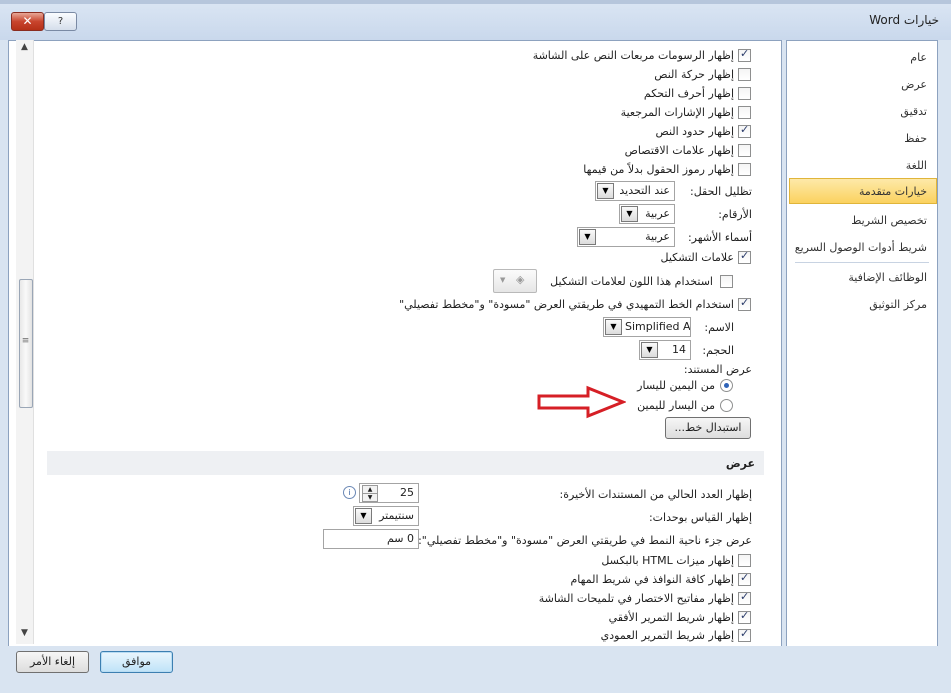 The width and height of the screenshot is (951, 693). I want to click on recent-docs-spinner: 25 ▲ ▼, so click(389, 493).